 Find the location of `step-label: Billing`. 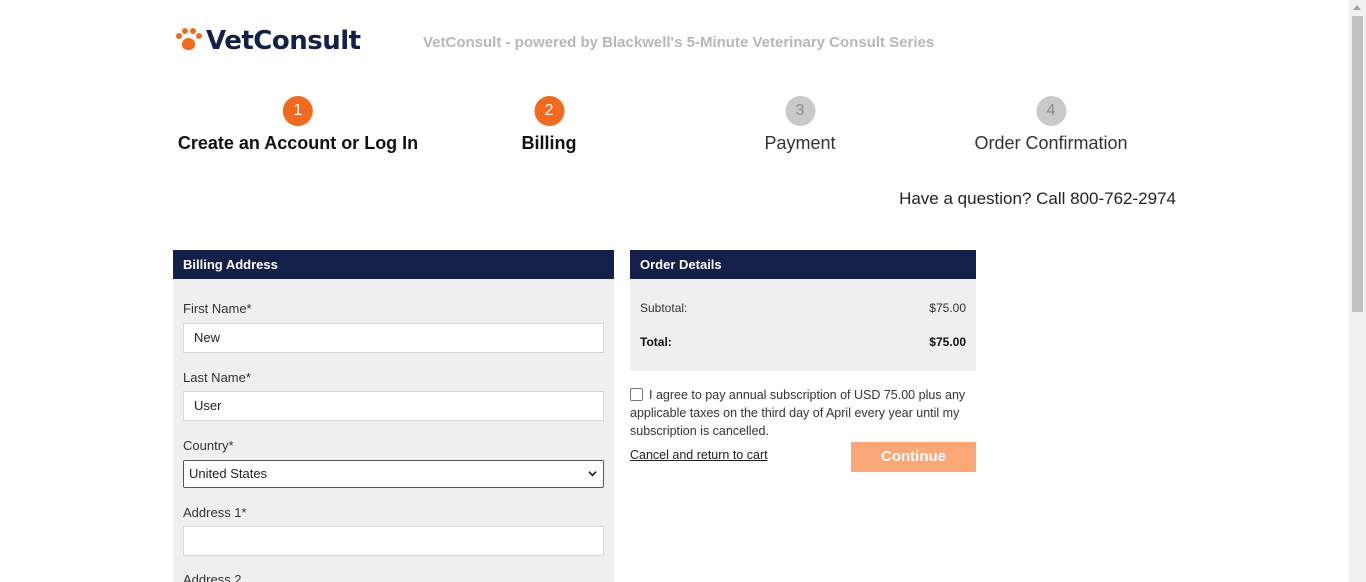

step-label: Billing is located at coordinates (549, 143).